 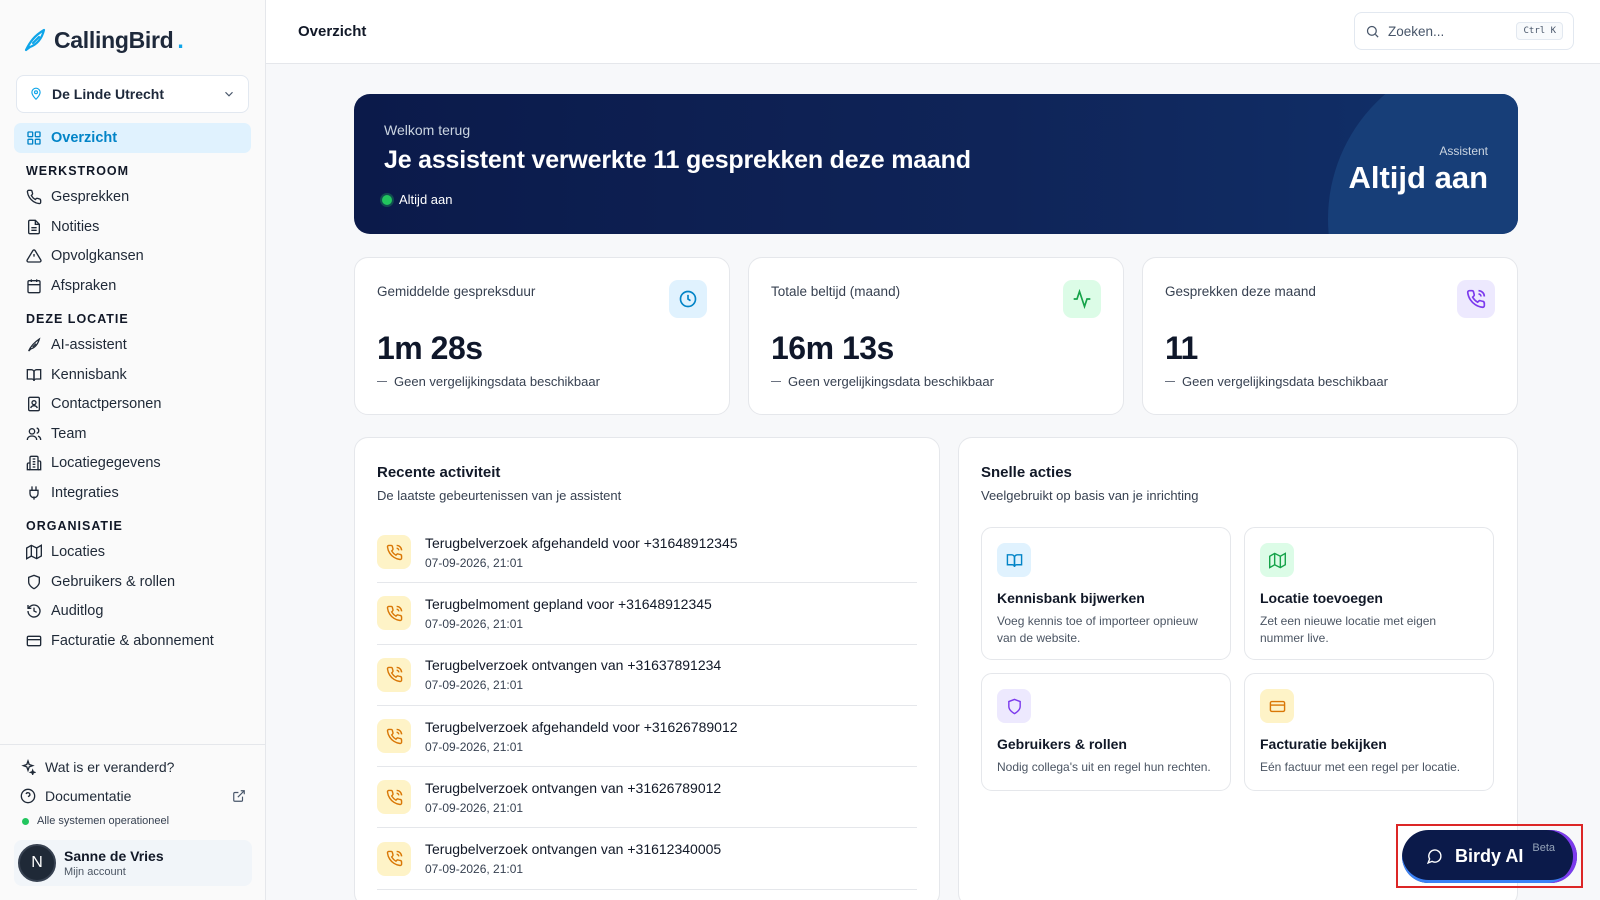 I want to click on external-link-icon, so click(x=239, y=795).